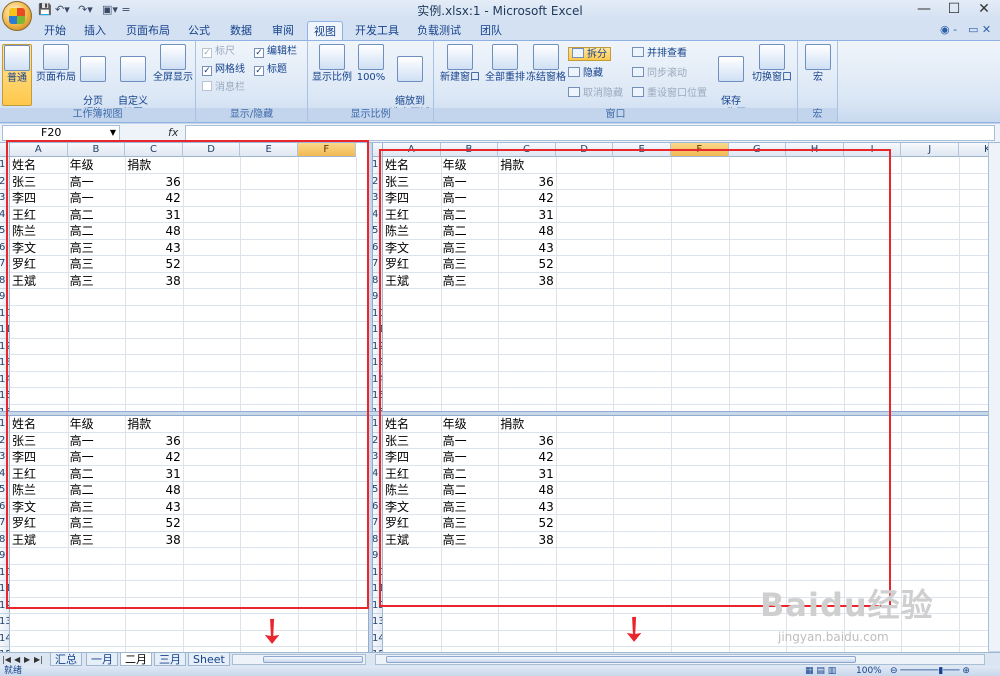 This screenshot has height=676, width=1000. Describe the element at coordinates (979, 29) in the screenshot. I see `ribbon-window-controls-icon: ▭ ✕` at that location.